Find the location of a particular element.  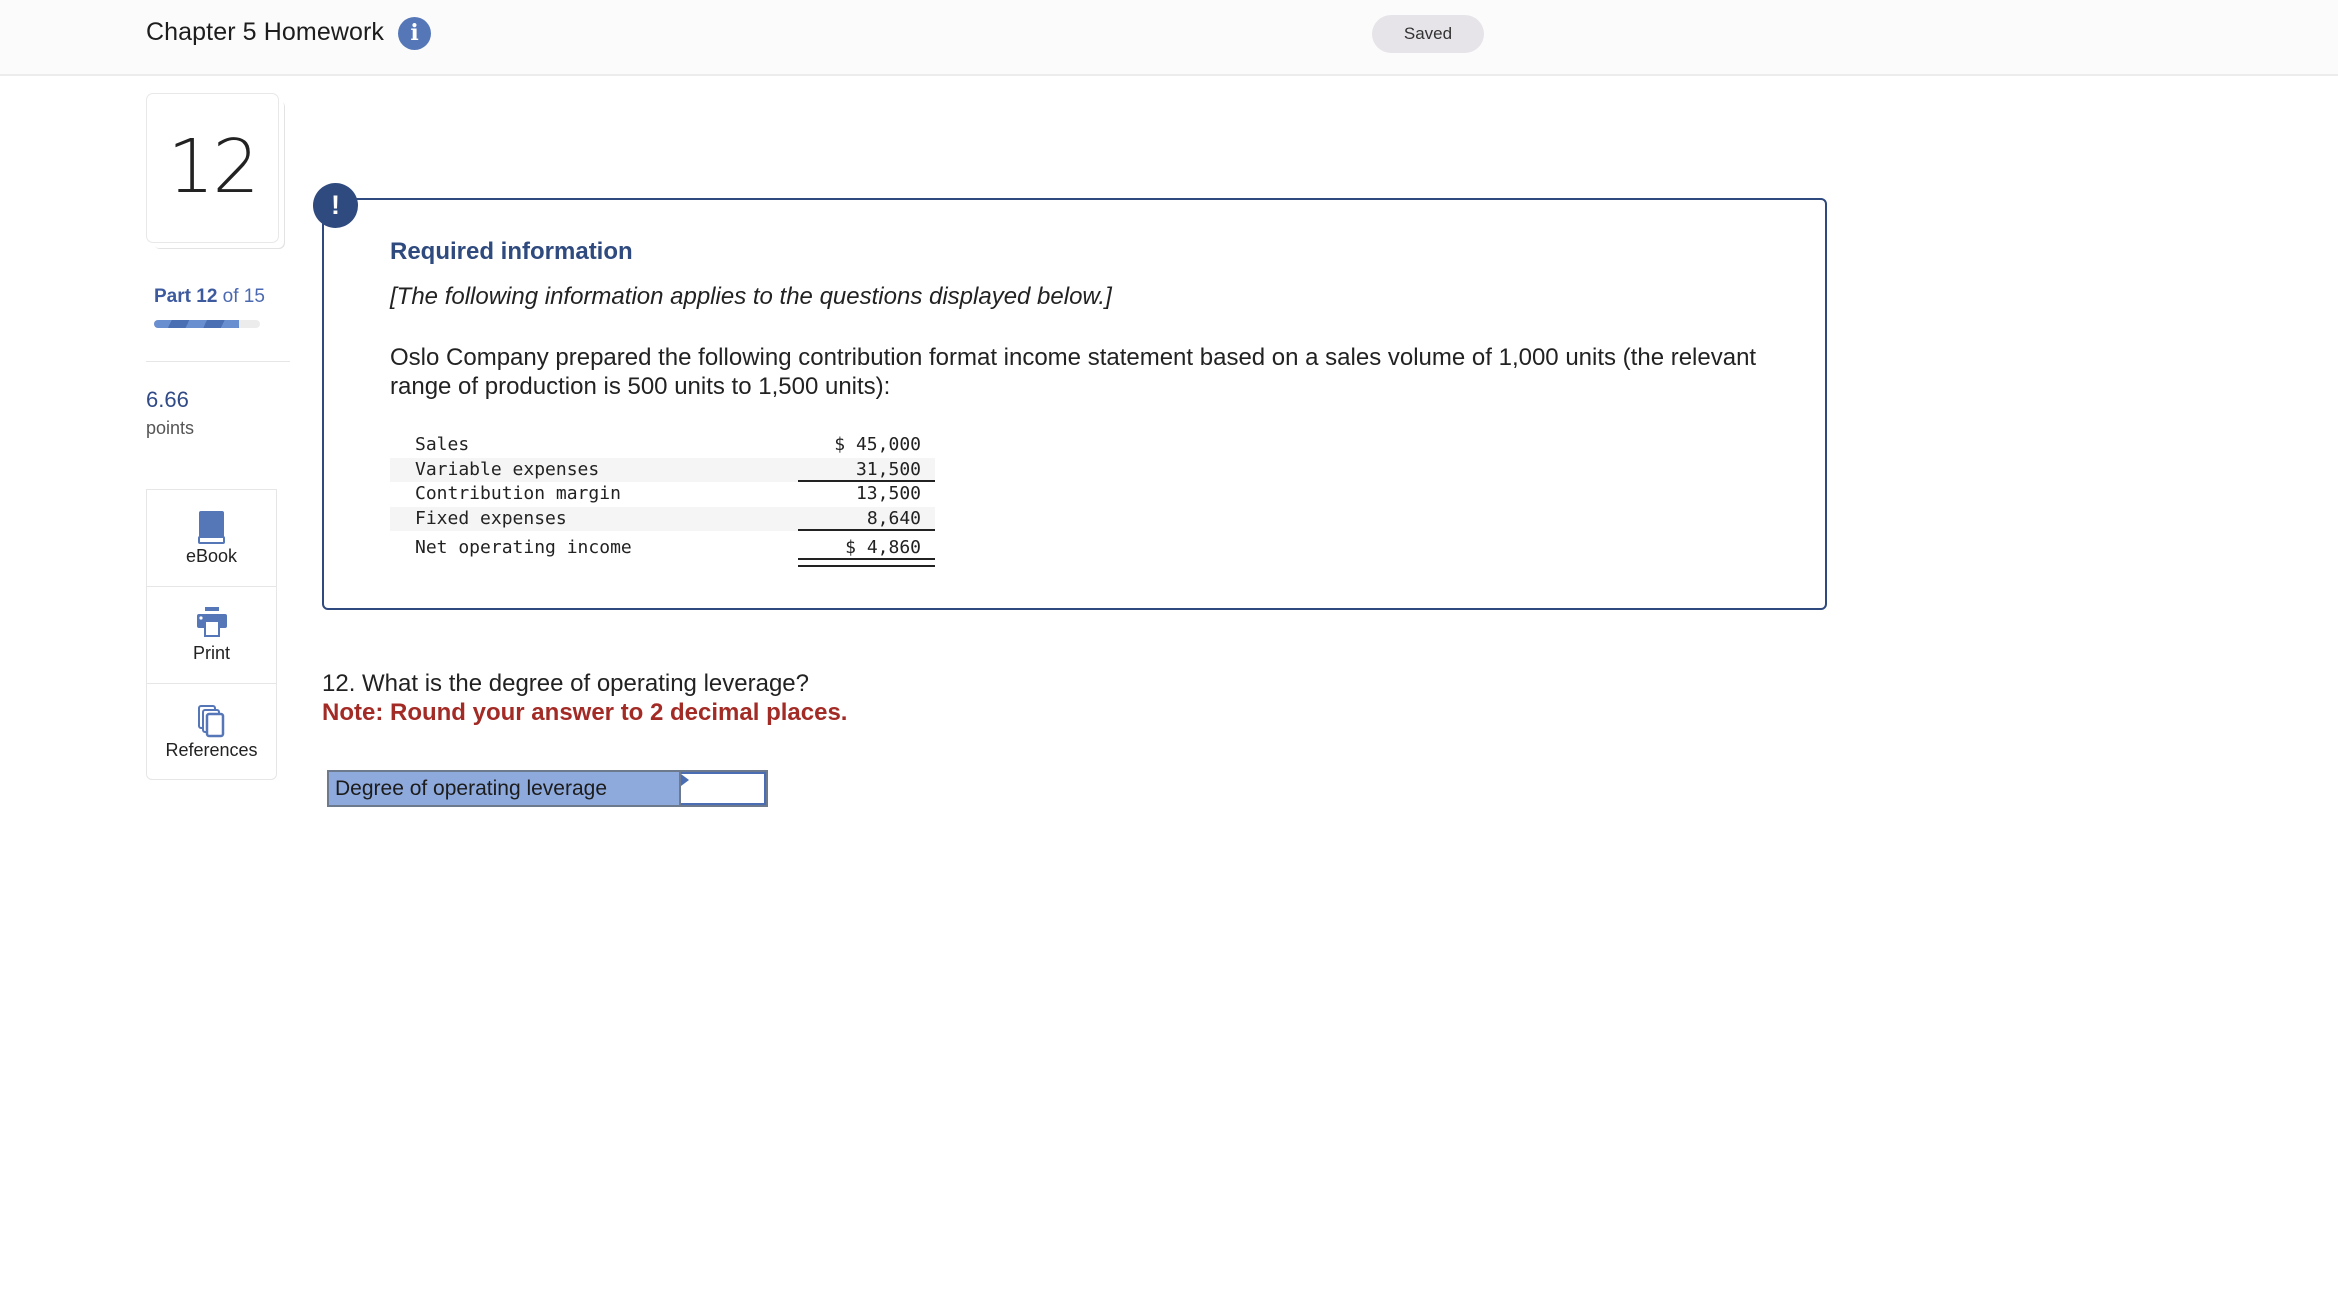

row-label: Variable expenses is located at coordinates (507, 469).